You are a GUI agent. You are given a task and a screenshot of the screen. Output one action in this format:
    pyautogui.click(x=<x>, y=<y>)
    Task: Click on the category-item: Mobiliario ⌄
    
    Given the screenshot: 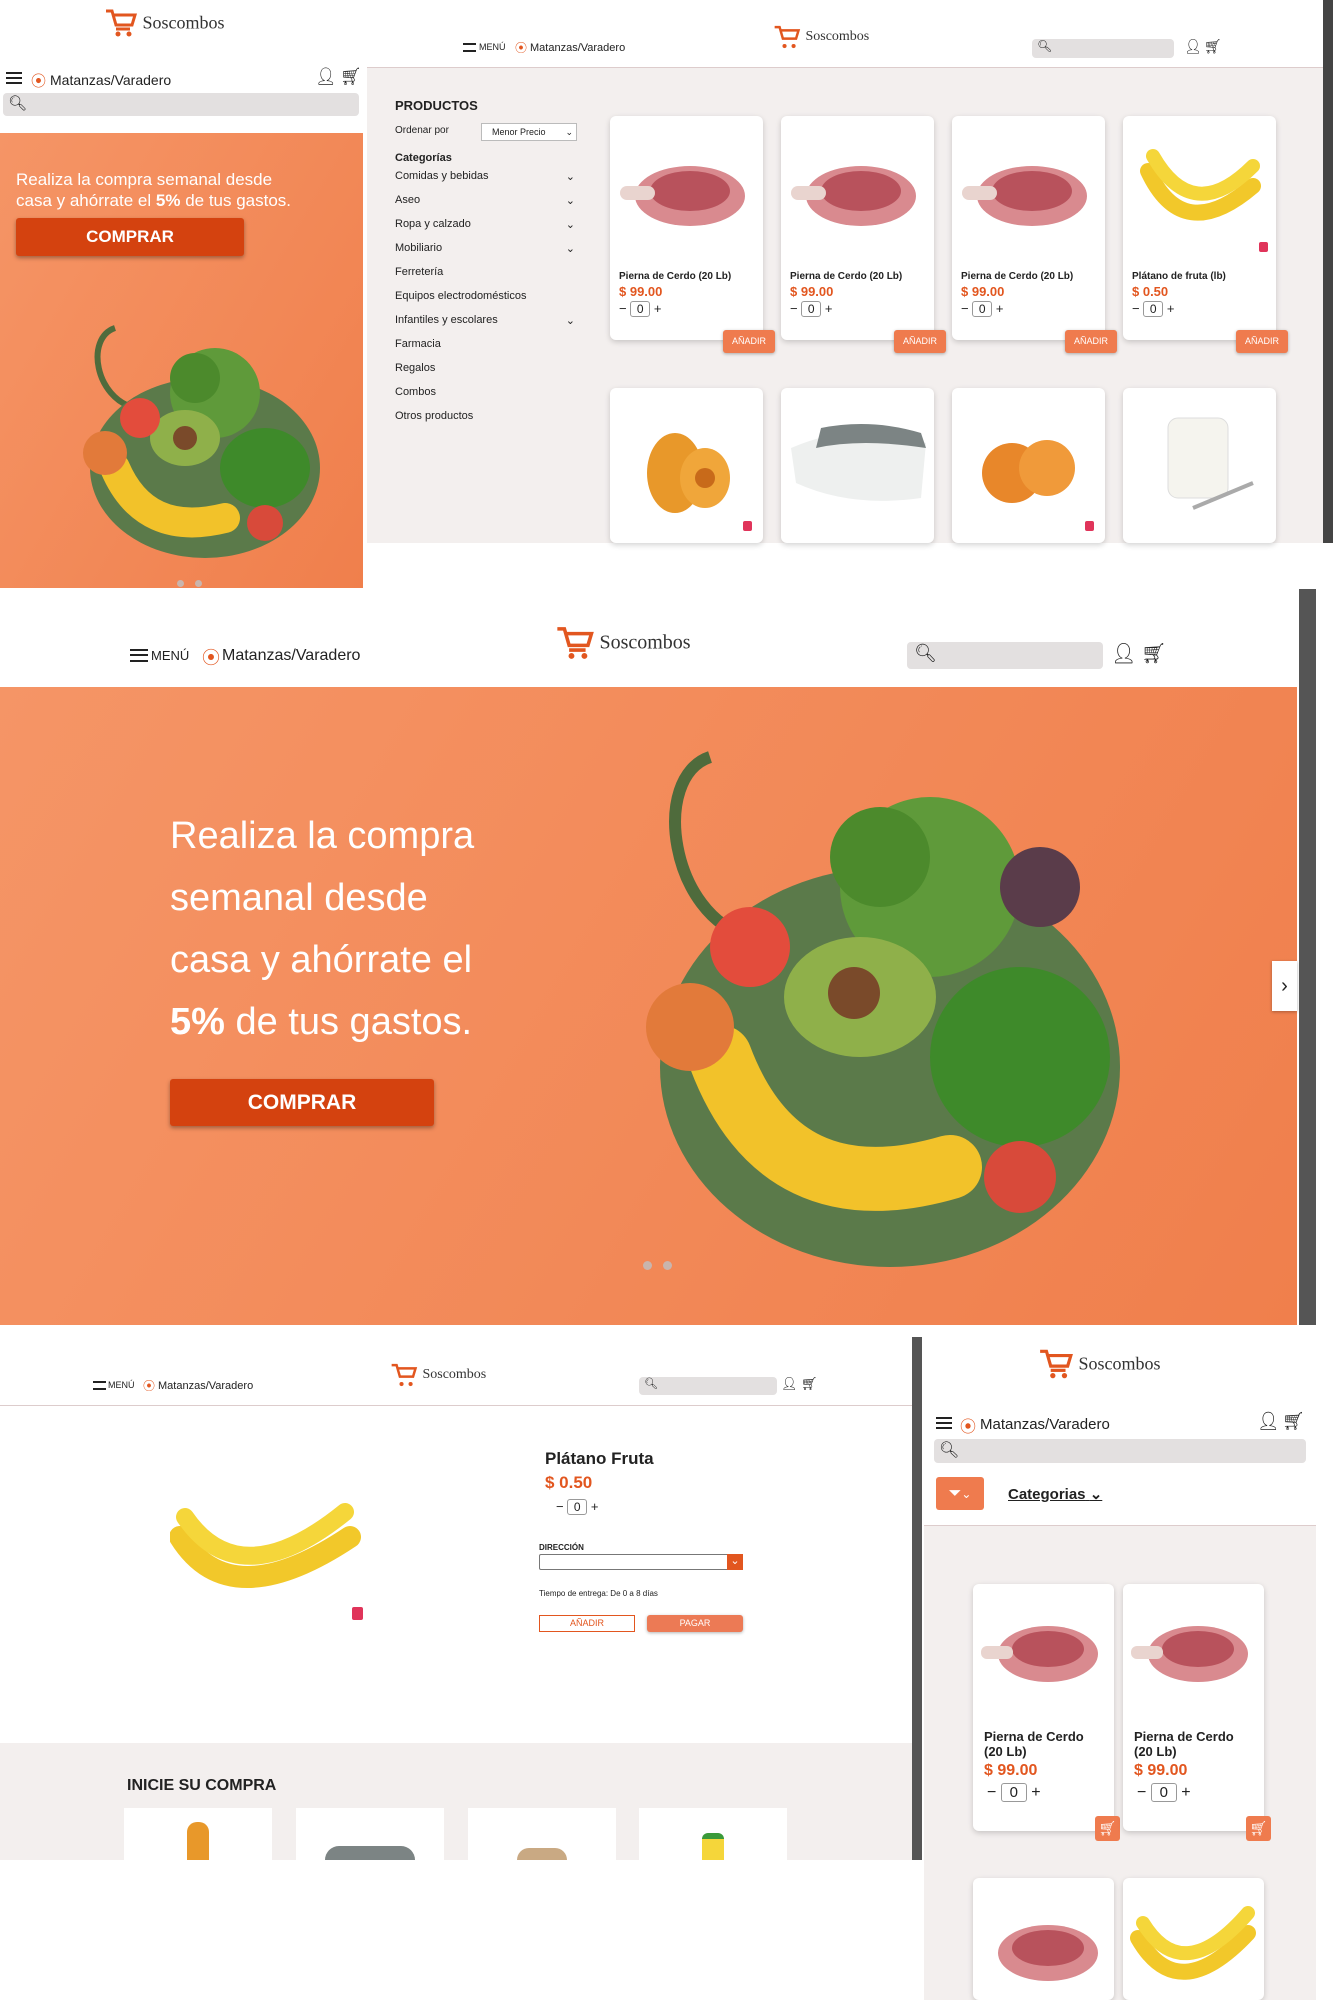 What is the action you would take?
    pyautogui.click(x=485, y=254)
    